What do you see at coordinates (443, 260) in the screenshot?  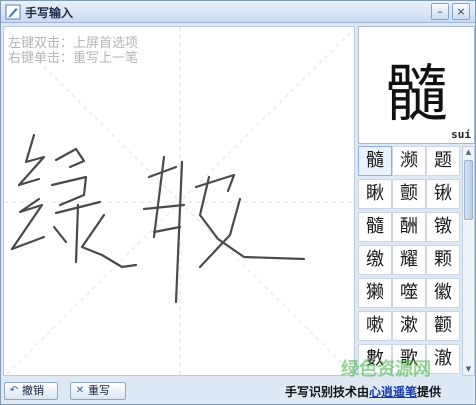 I see `candidate-cell: 颗` at bounding box center [443, 260].